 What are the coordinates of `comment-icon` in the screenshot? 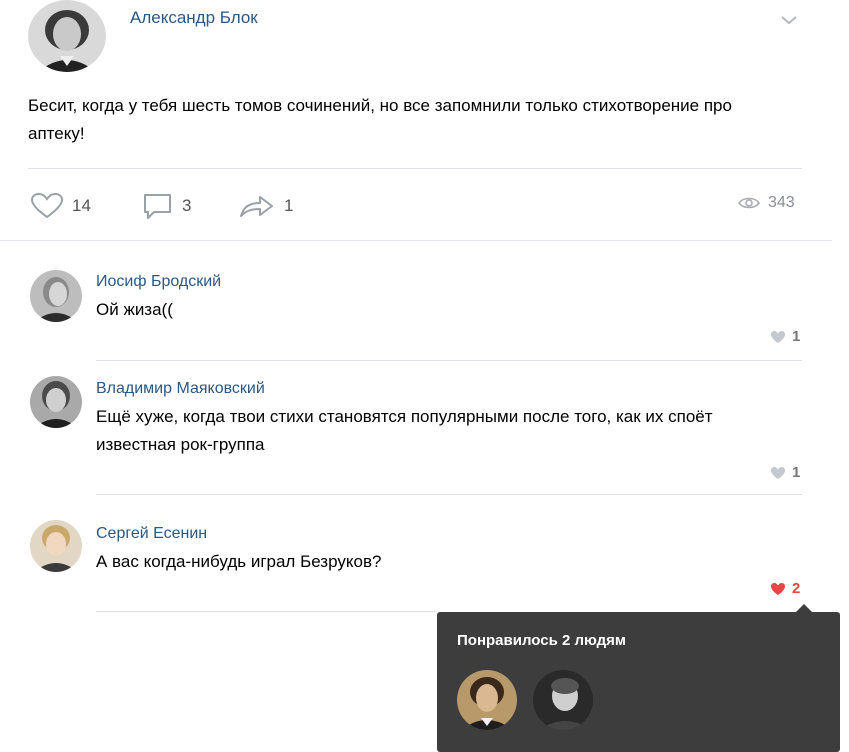 It's located at (157, 206).